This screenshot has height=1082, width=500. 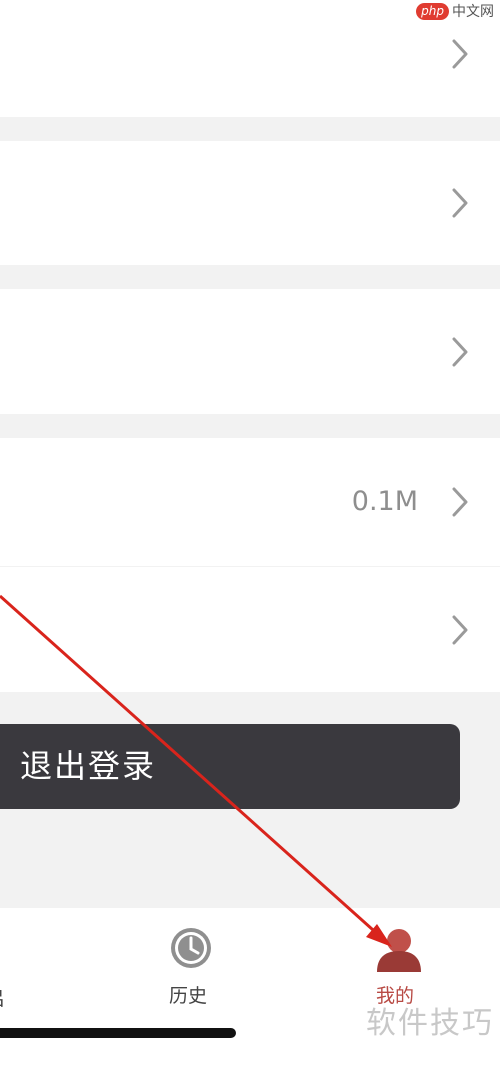 I want to click on tab-history-label: 历史, so click(x=188, y=996).